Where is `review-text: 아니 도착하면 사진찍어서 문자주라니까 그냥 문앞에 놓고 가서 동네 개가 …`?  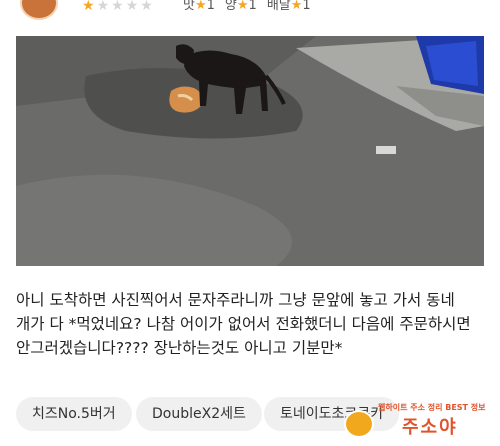
review-text: 아니 도착하면 사진찍어서 문자주라니까 그냥 문앞에 놓고 가서 동네 개가 … is located at coordinates (246, 324).